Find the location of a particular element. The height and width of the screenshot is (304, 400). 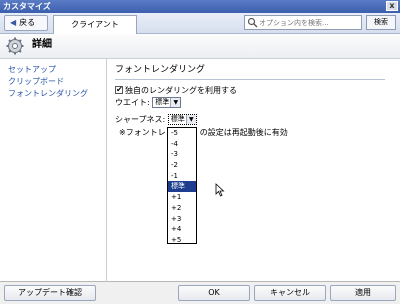

sharpness-option: -2 is located at coordinates (182, 165).